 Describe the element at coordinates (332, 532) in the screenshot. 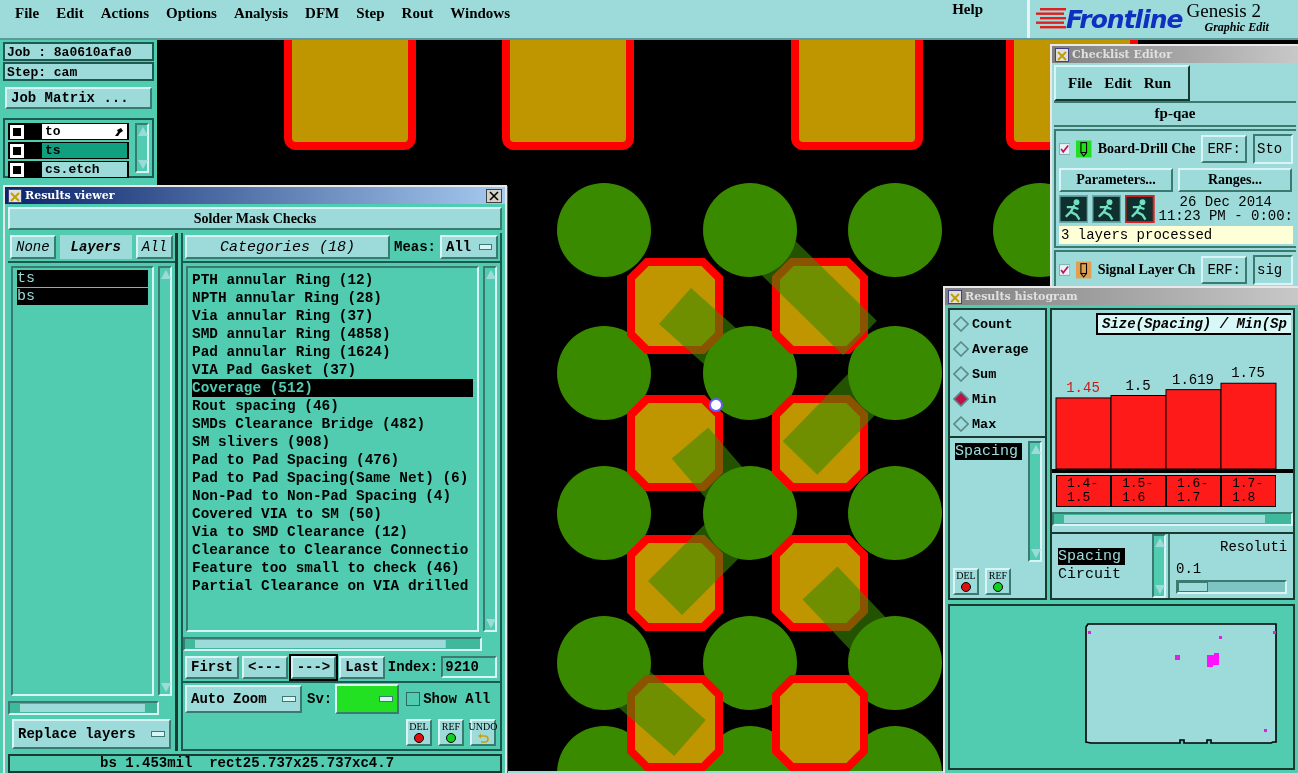

I see `category-item: Via to SMD Clearance (12)` at that location.